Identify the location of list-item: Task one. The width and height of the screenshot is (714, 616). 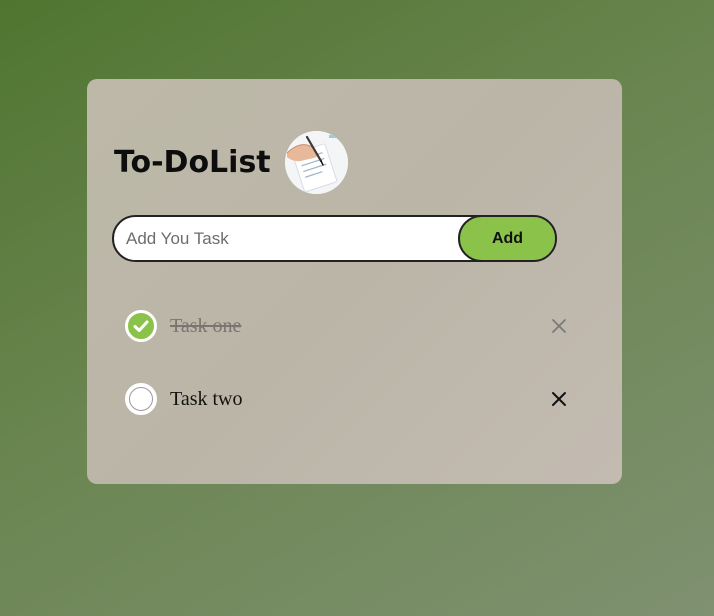
(355, 326).